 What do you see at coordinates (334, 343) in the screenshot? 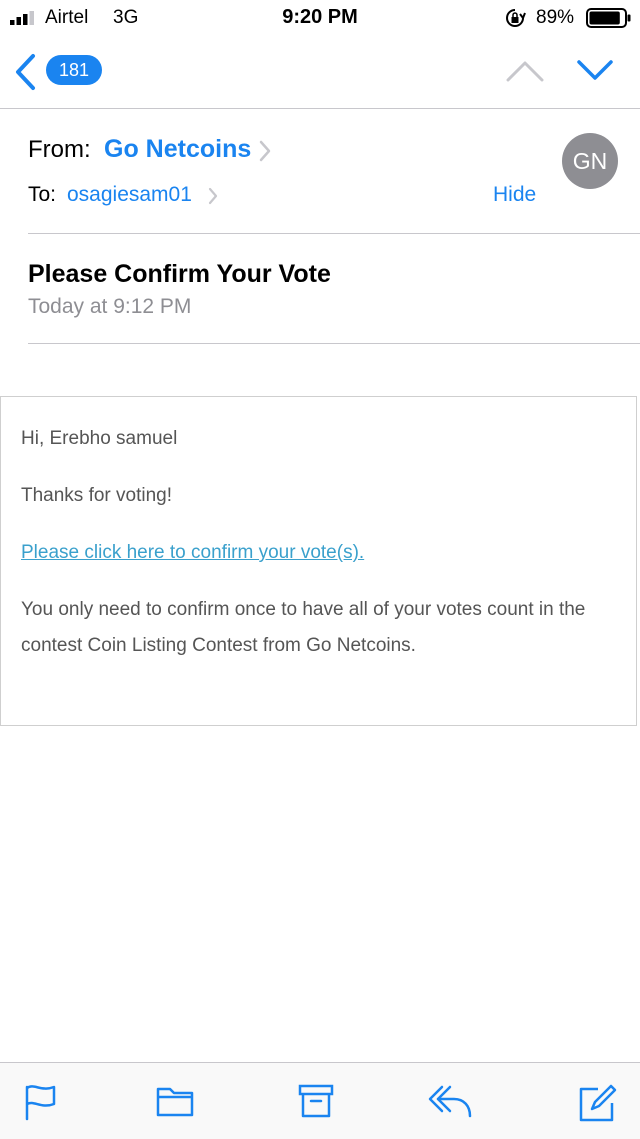
I see `subject-divider` at bounding box center [334, 343].